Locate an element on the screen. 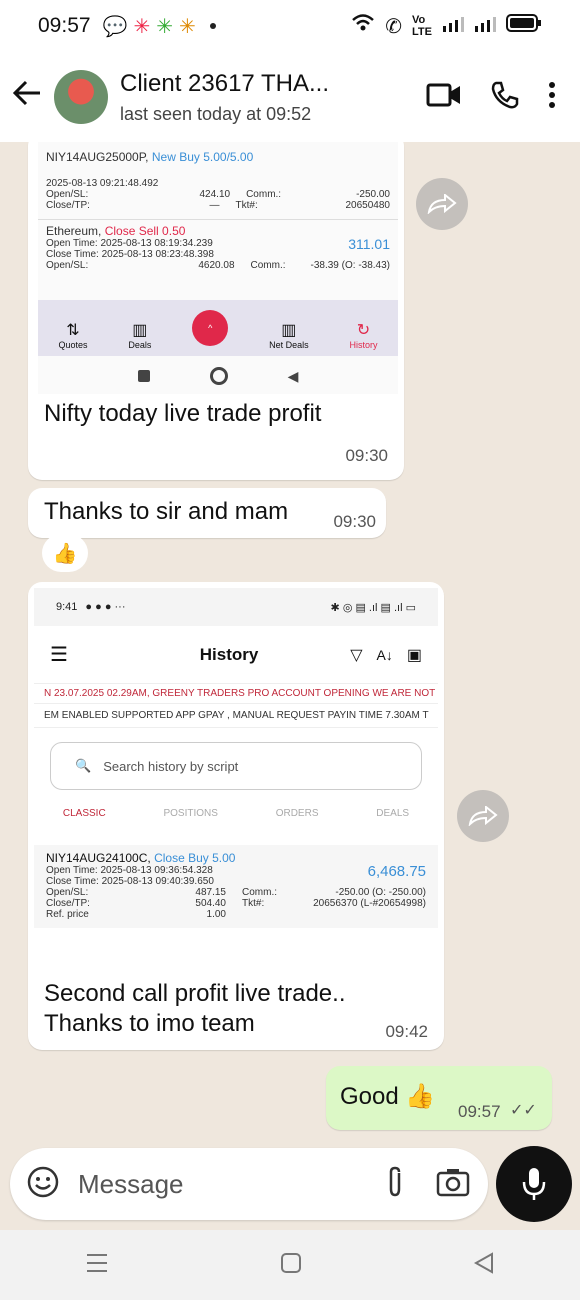 Image resolution: width=580 pixels, height=1300 pixels. message-sent: Good 👍 09:57 ✓✓ is located at coordinates (439, 1098).